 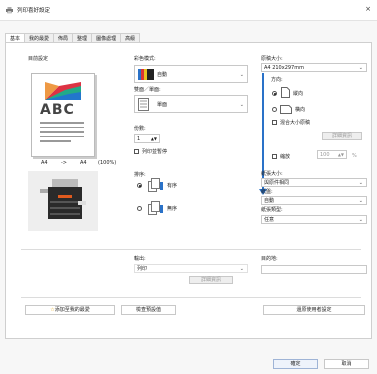 I want to click on single-side-icon, so click(x=143, y=104).